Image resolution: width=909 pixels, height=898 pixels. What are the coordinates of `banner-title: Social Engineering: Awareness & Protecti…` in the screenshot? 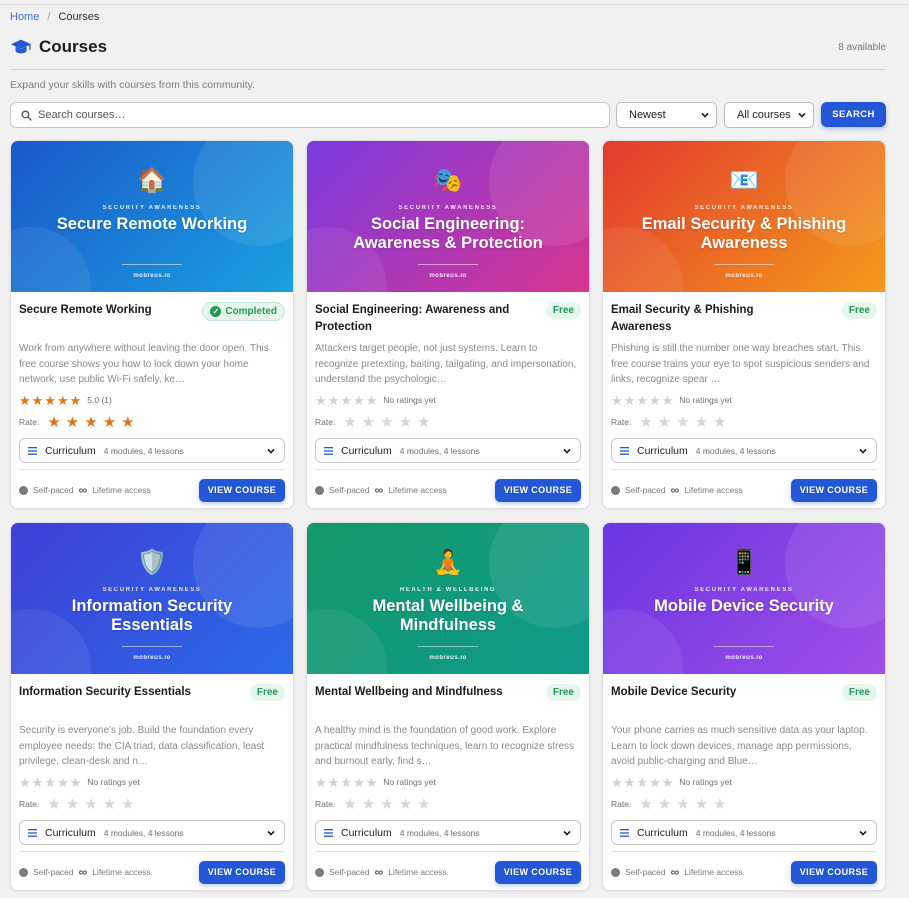 It's located at (448, 233).